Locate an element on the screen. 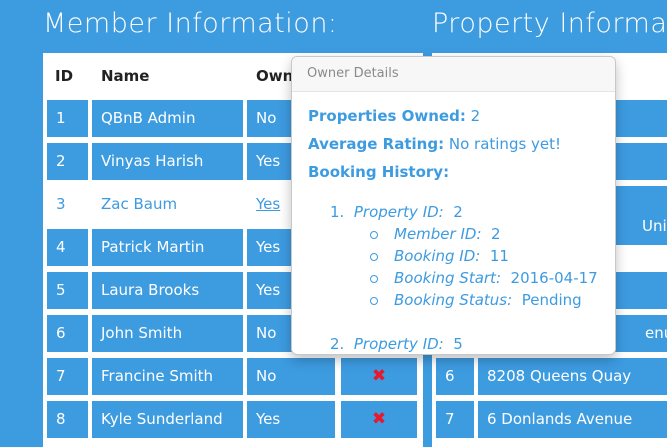 This screenshot has height=447, width=667. property-address-cell: 8208 Queens Quay is located at coordinates (572, 376).